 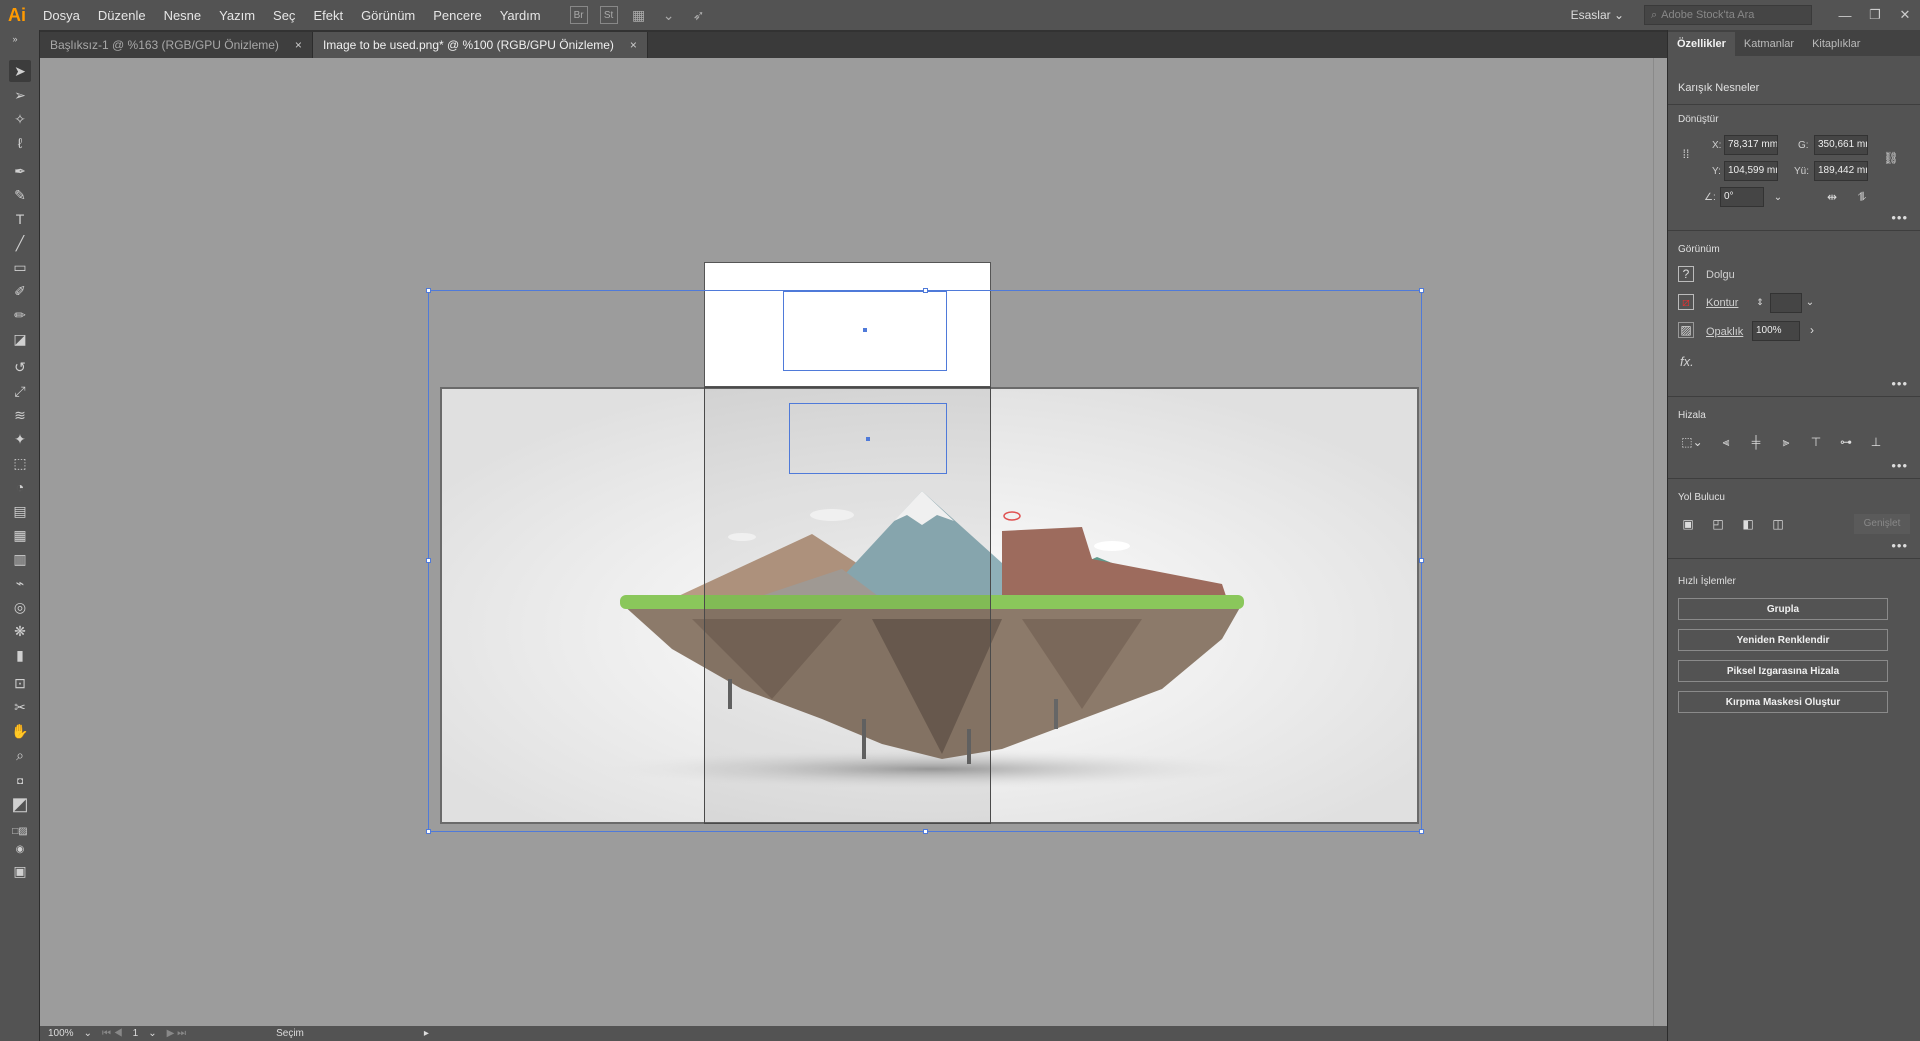 What do you see at coordinates (1722, 303) in the screenshot?
I see `stroke-label: Kontur` at bounding box center [1722, 303].